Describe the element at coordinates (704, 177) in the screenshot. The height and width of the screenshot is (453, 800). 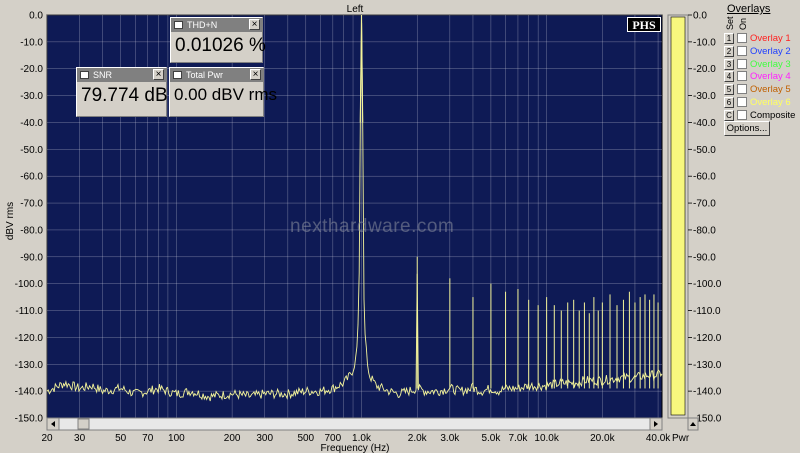
I see `power-tick-label: -60.0` at that location.